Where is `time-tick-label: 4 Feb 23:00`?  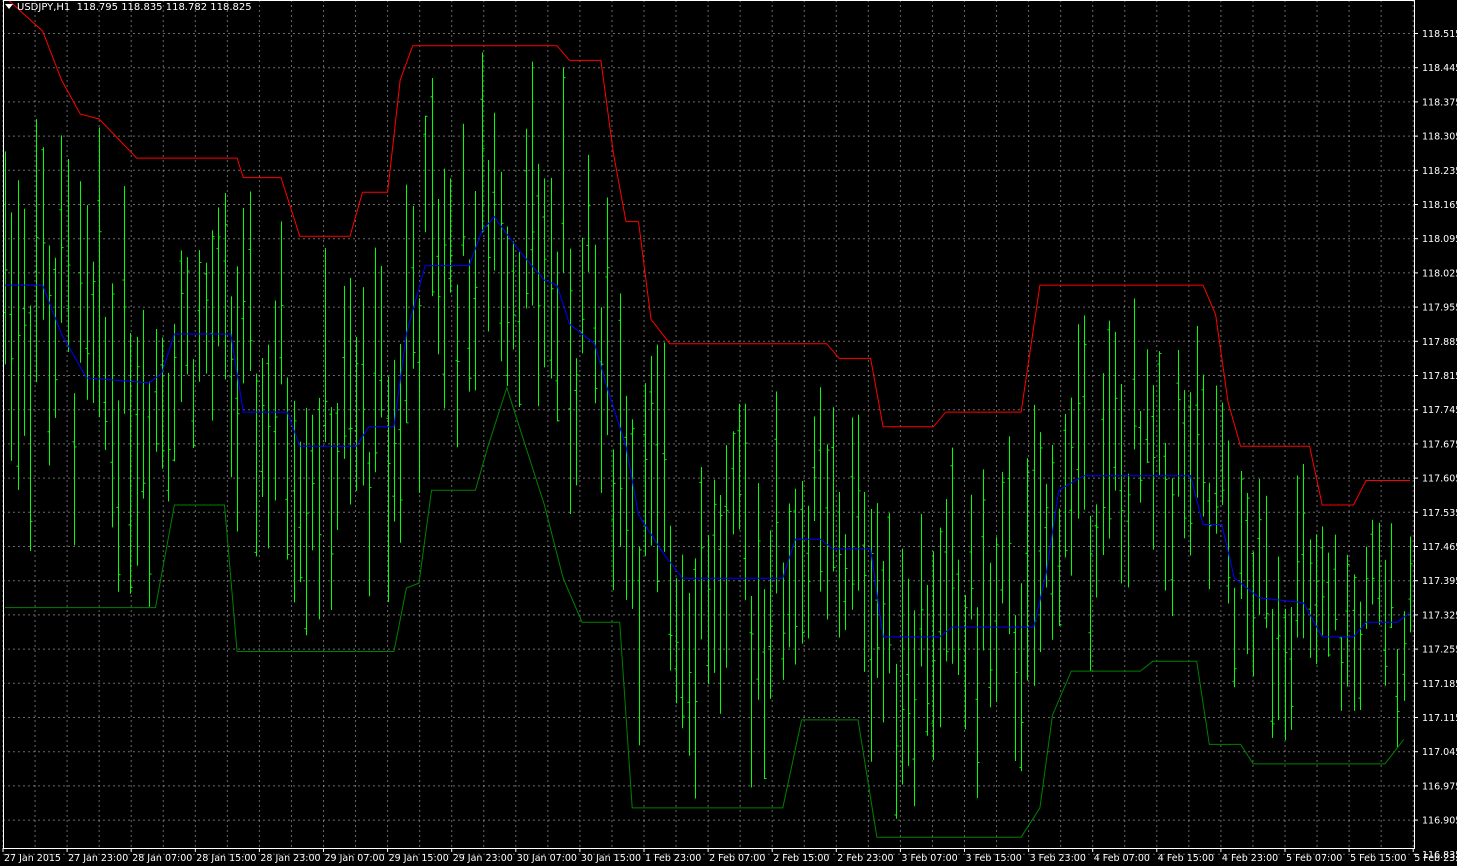
time-tick-label: 4 Feb 23:00 is located at coordinates (1250, 858).